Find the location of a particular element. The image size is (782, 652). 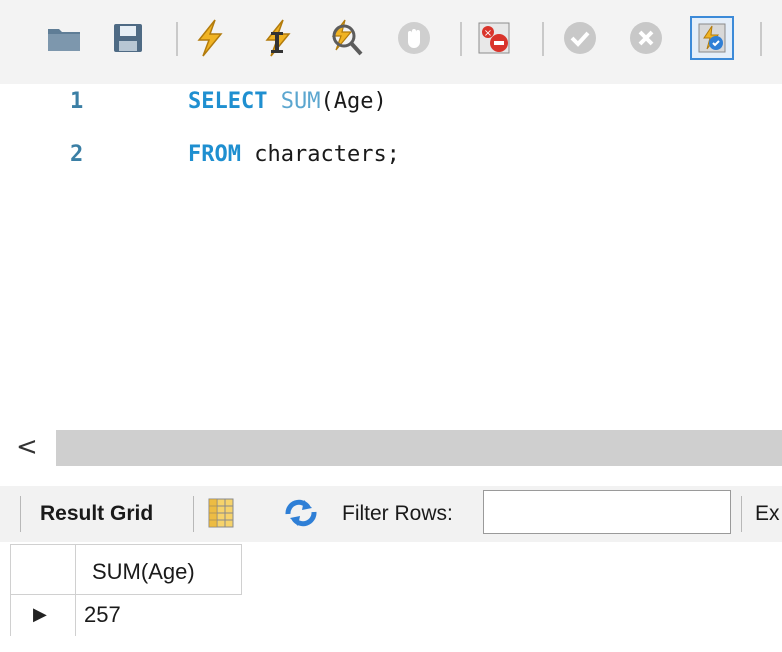

execute-current-button is located at coordinates (278, 38).